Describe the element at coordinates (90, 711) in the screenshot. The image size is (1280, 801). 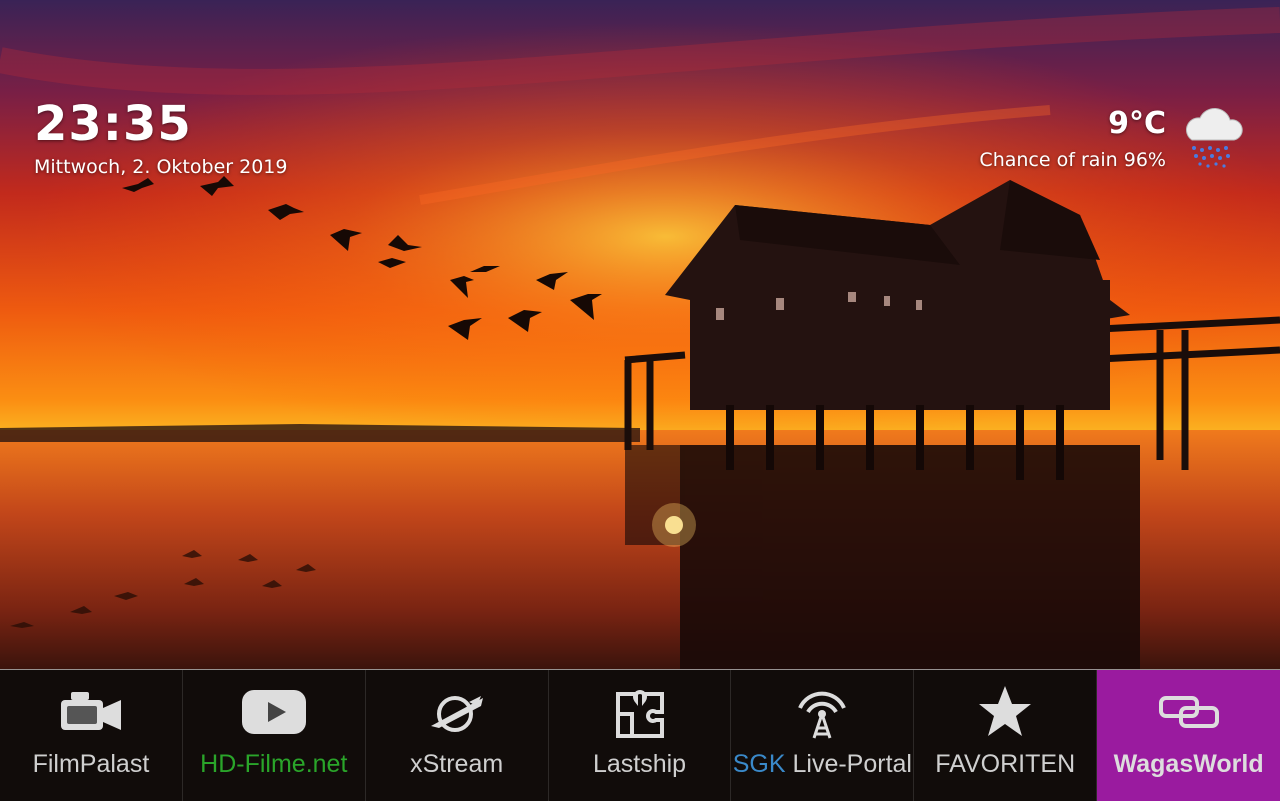
I see `video-camera-icon` at that location.